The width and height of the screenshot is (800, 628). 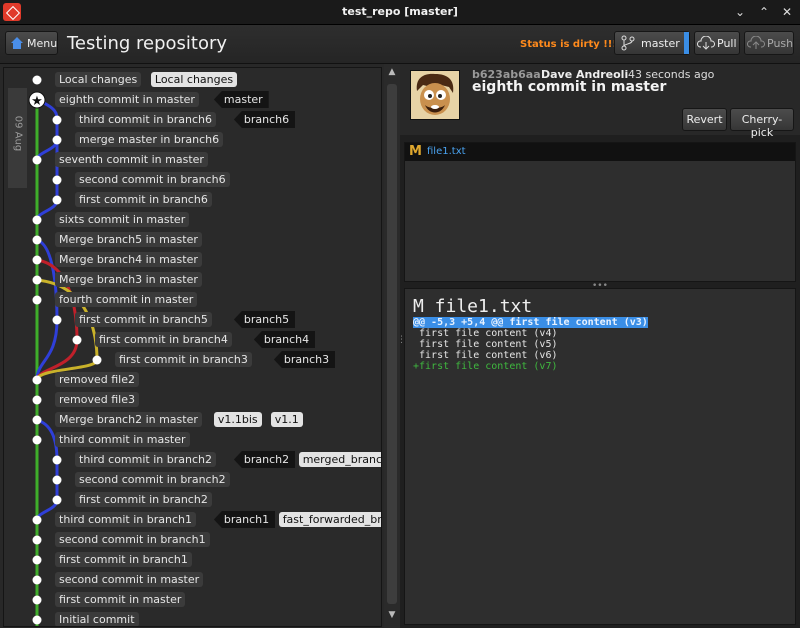 What do you see at coordinates (145, 459) in the screenshot?
I see `commit-message: third commit in branch2` at bounding box center [145, 459].